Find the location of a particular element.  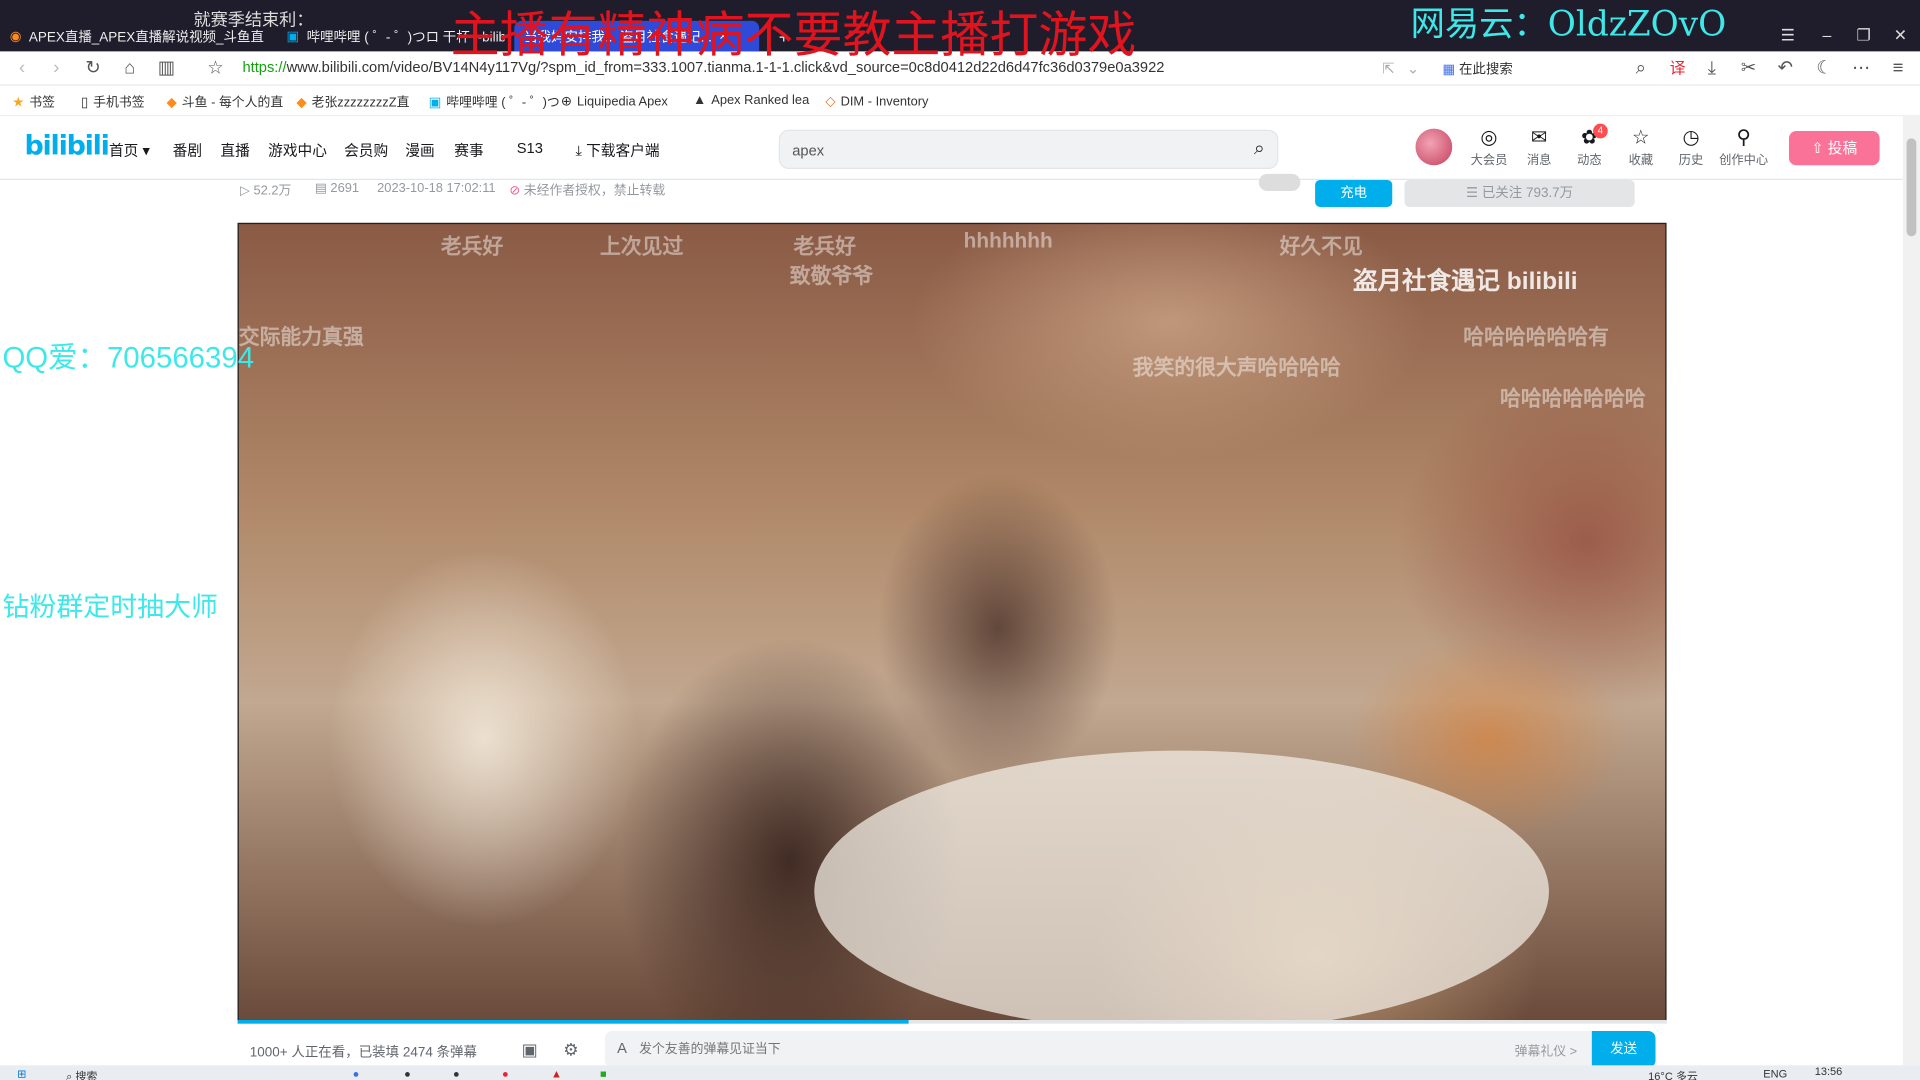

clock: 13:56 is located at coordinates (1829, 1071).